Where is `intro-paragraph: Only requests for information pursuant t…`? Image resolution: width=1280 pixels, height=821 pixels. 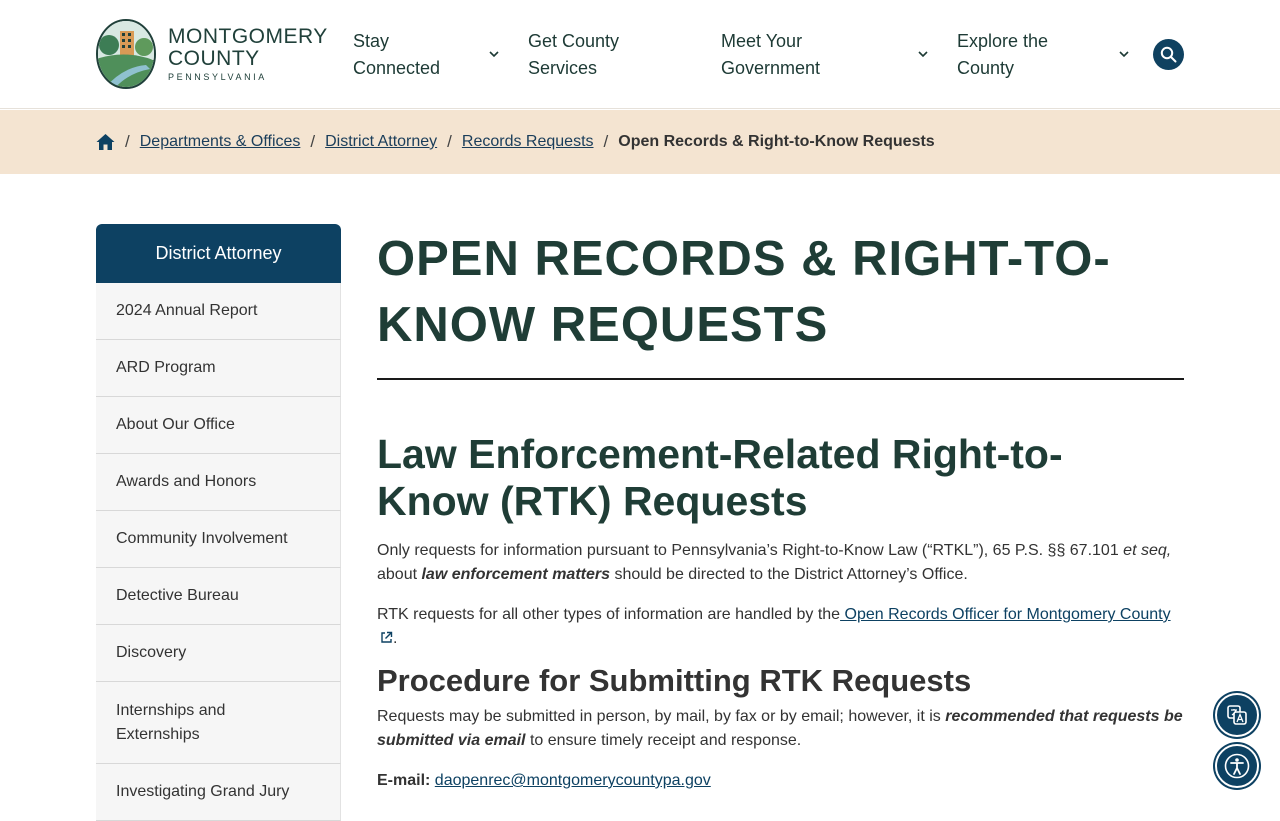
intro-paragraph: Only requests for information pursuant t… is located at coordinates (780, 563).